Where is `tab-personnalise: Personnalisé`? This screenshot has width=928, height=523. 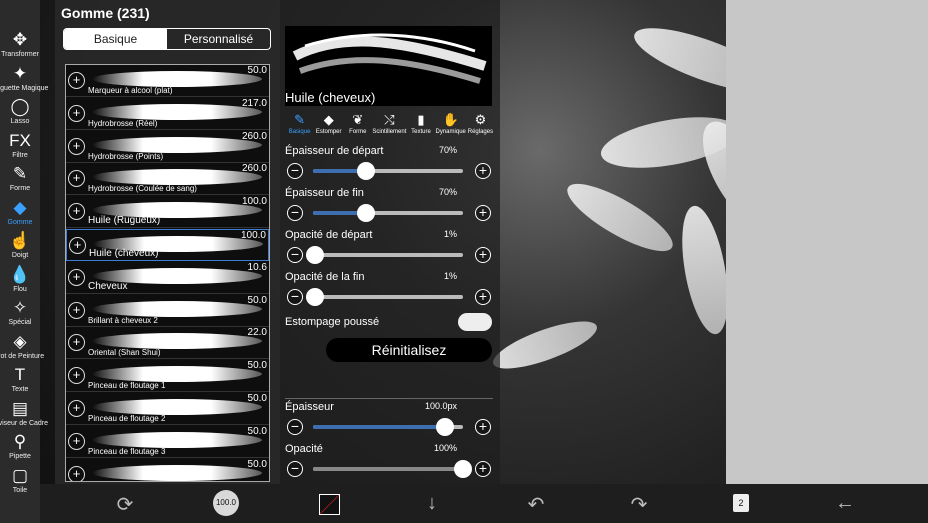
tab-personnalise: Personnalisé is located at coordinates (218, 39).